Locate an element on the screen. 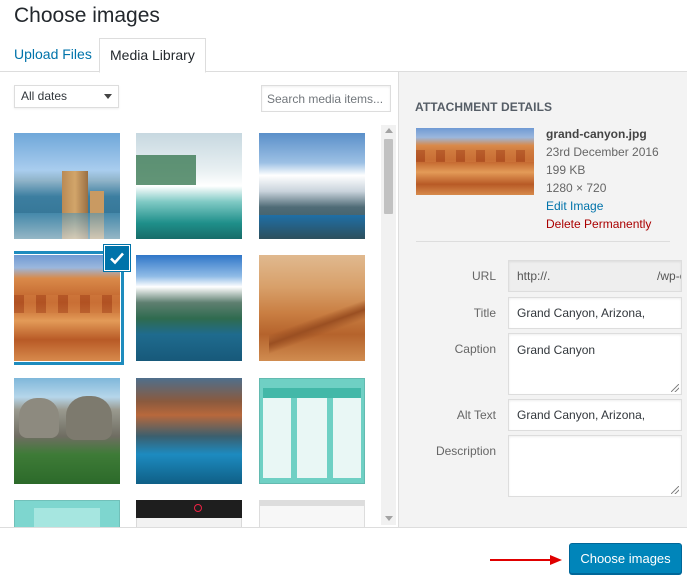 This screenshot has height=579, width=687. description-label: Description is located at coordinates (465, 451).